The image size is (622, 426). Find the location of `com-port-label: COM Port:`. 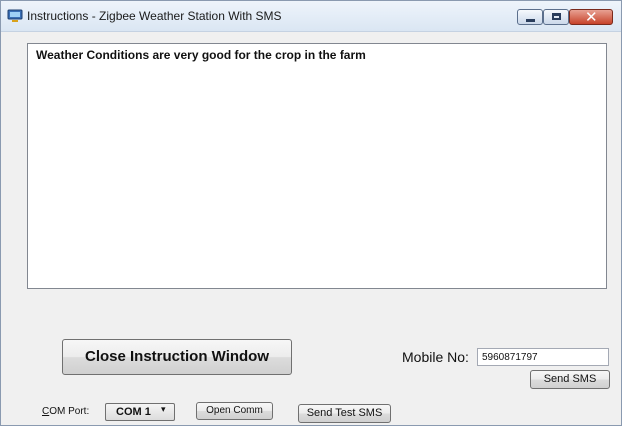

com-port-label: COM Port: is located at coordinates (65, 411).